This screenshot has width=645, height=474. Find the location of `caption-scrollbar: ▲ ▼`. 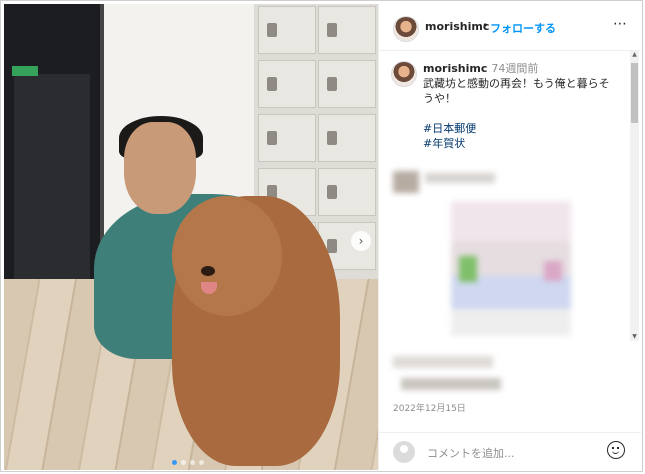

caption-scrollbar: ▲ ▼ is located at coordinates (634, 196).